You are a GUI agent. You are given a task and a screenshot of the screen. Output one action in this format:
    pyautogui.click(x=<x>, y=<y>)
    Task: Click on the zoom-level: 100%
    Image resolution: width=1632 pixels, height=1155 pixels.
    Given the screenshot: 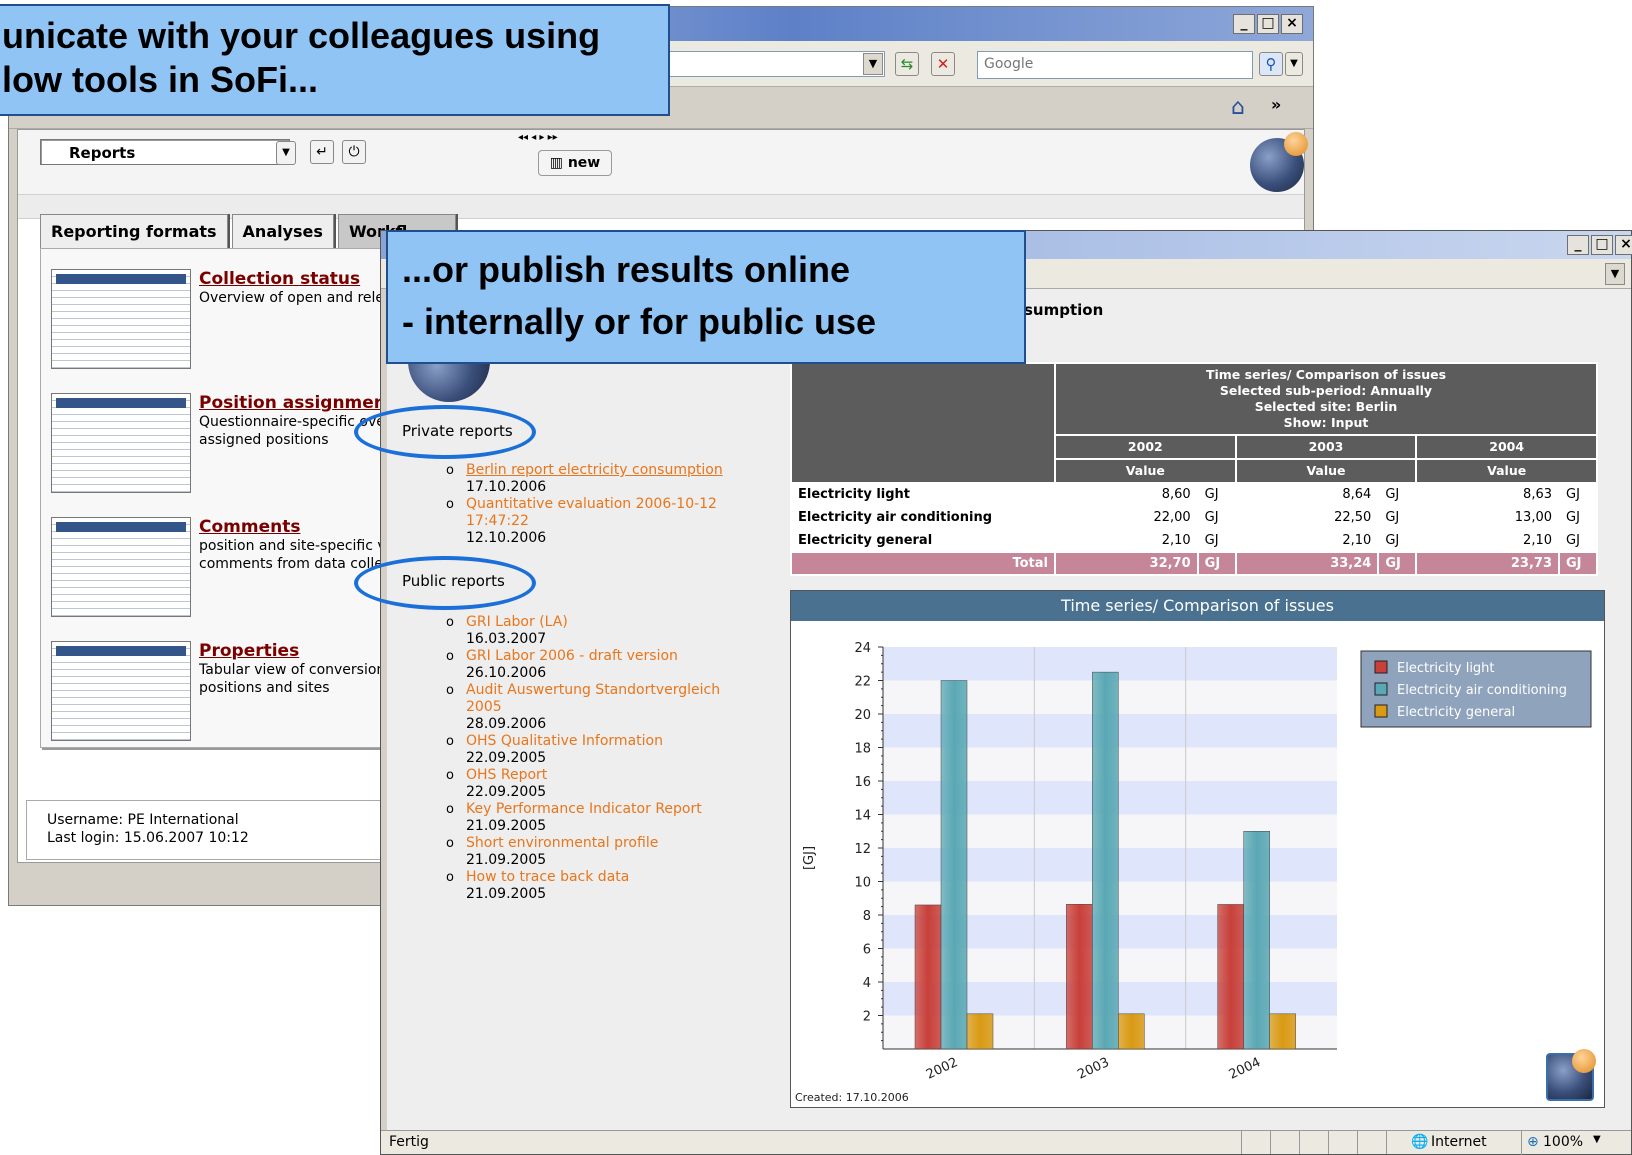 What is the action you would take?
    pyautogui.click(x=1563, y=1142)
    